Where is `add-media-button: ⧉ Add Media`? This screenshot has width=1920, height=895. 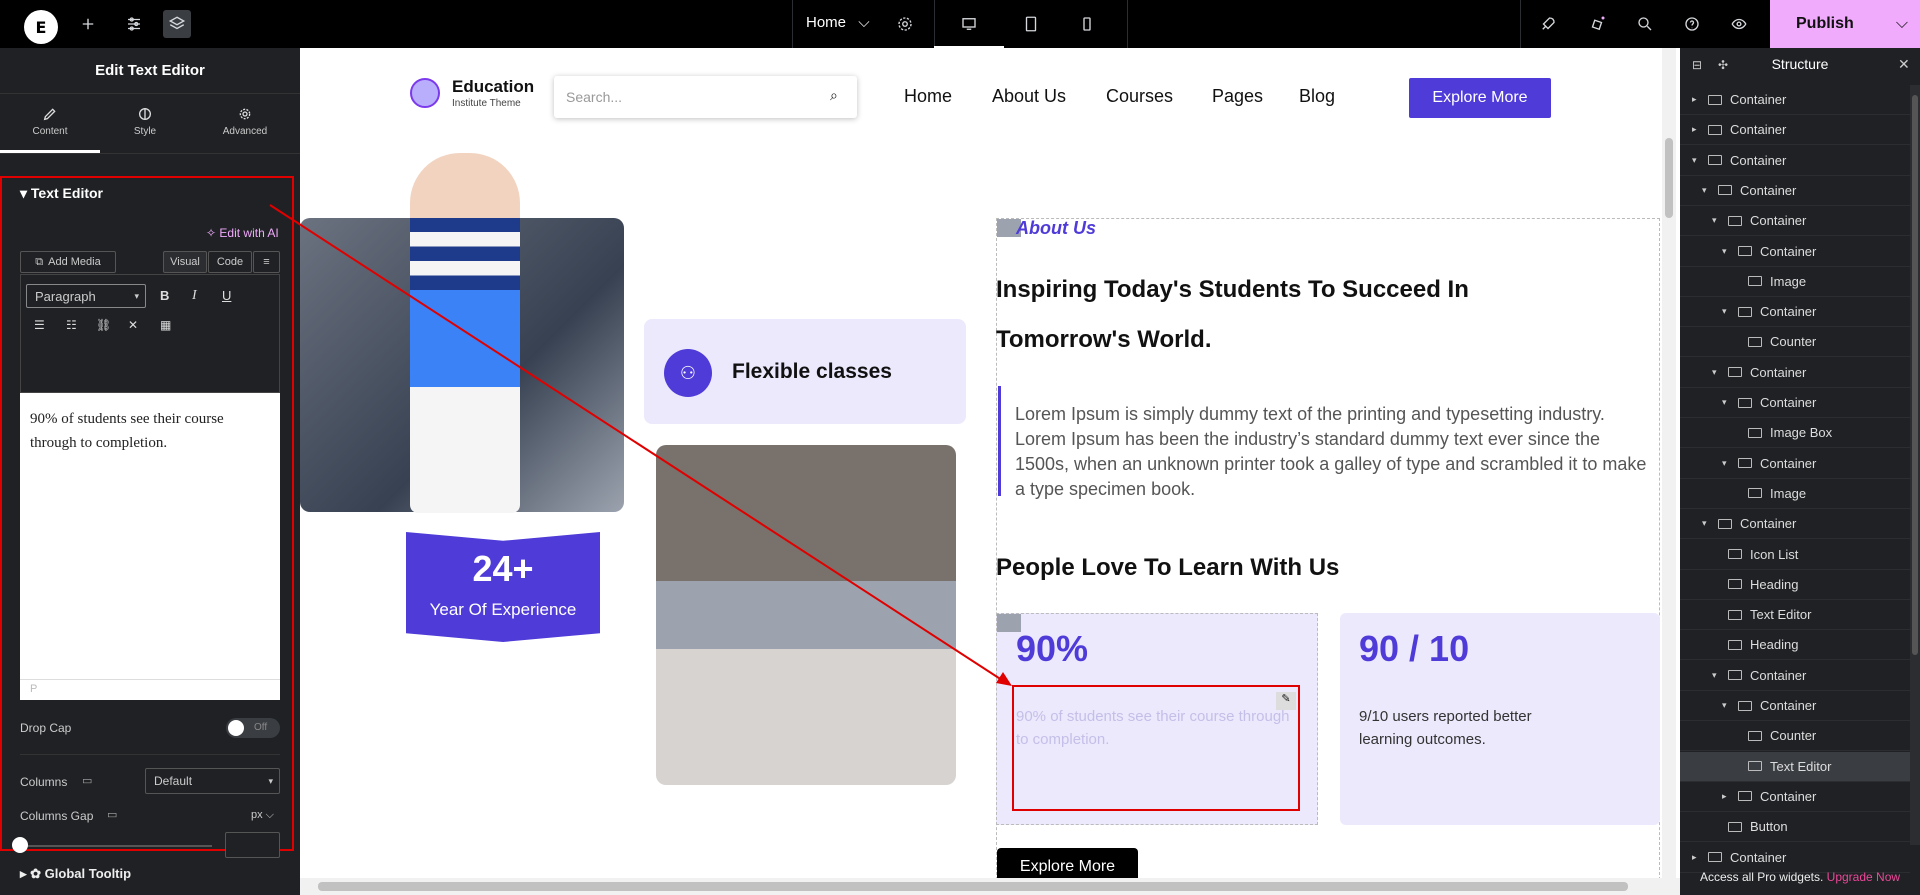
add-media-button: ⧉ Add Media is located at coordinates (68, 262).